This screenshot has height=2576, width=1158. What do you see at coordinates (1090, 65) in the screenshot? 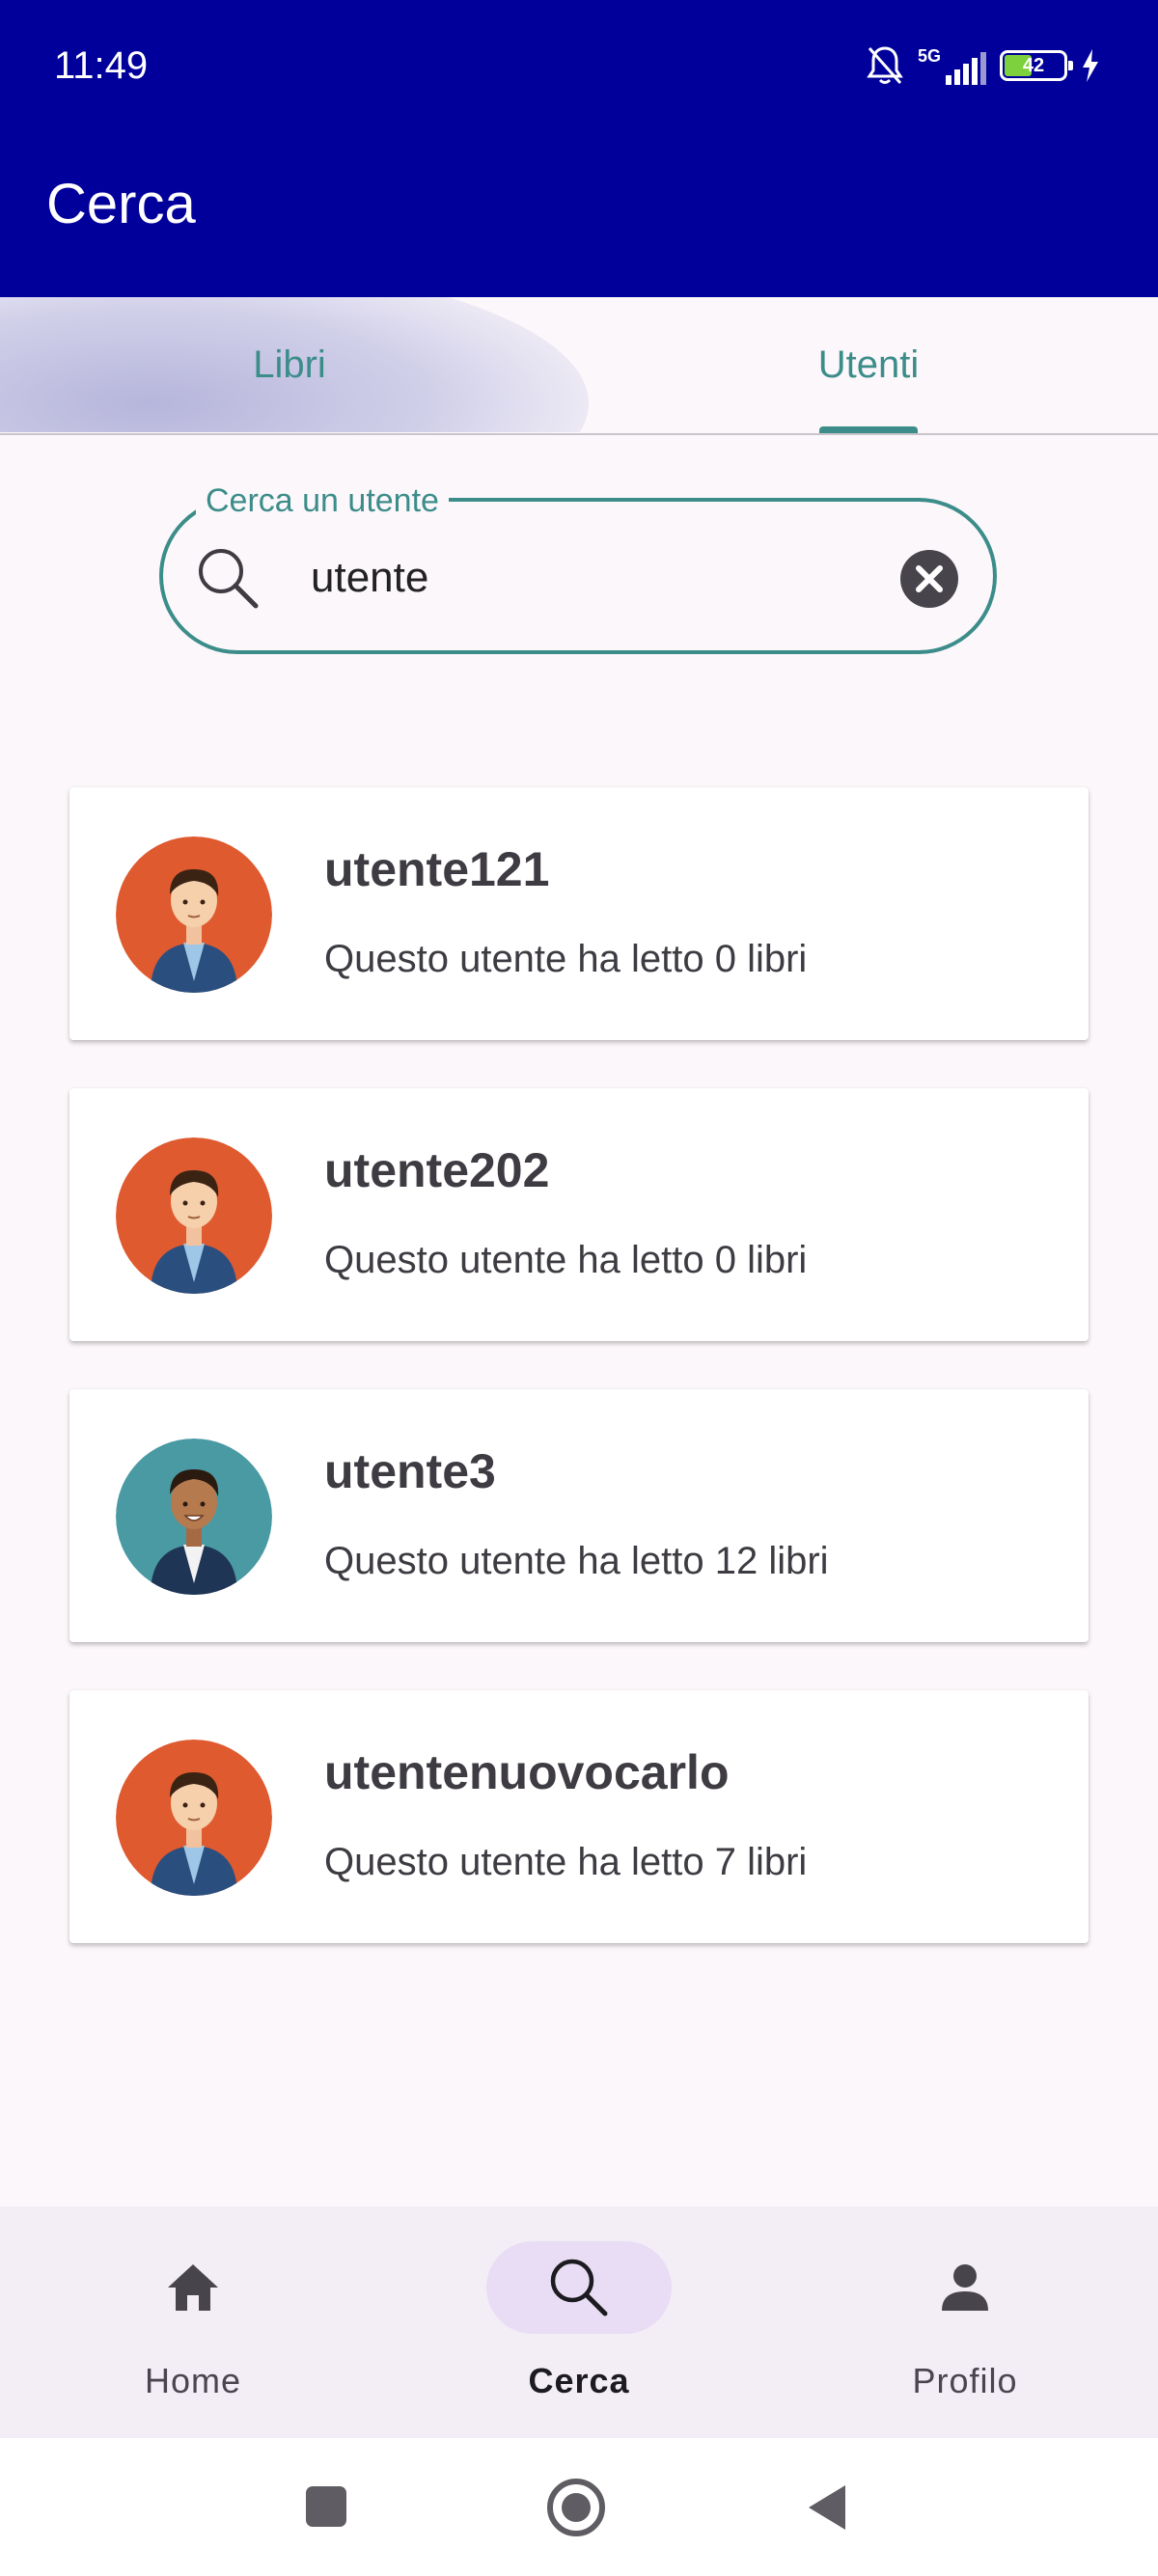
I see `charging-icon` at bounding box center [1090, 65].